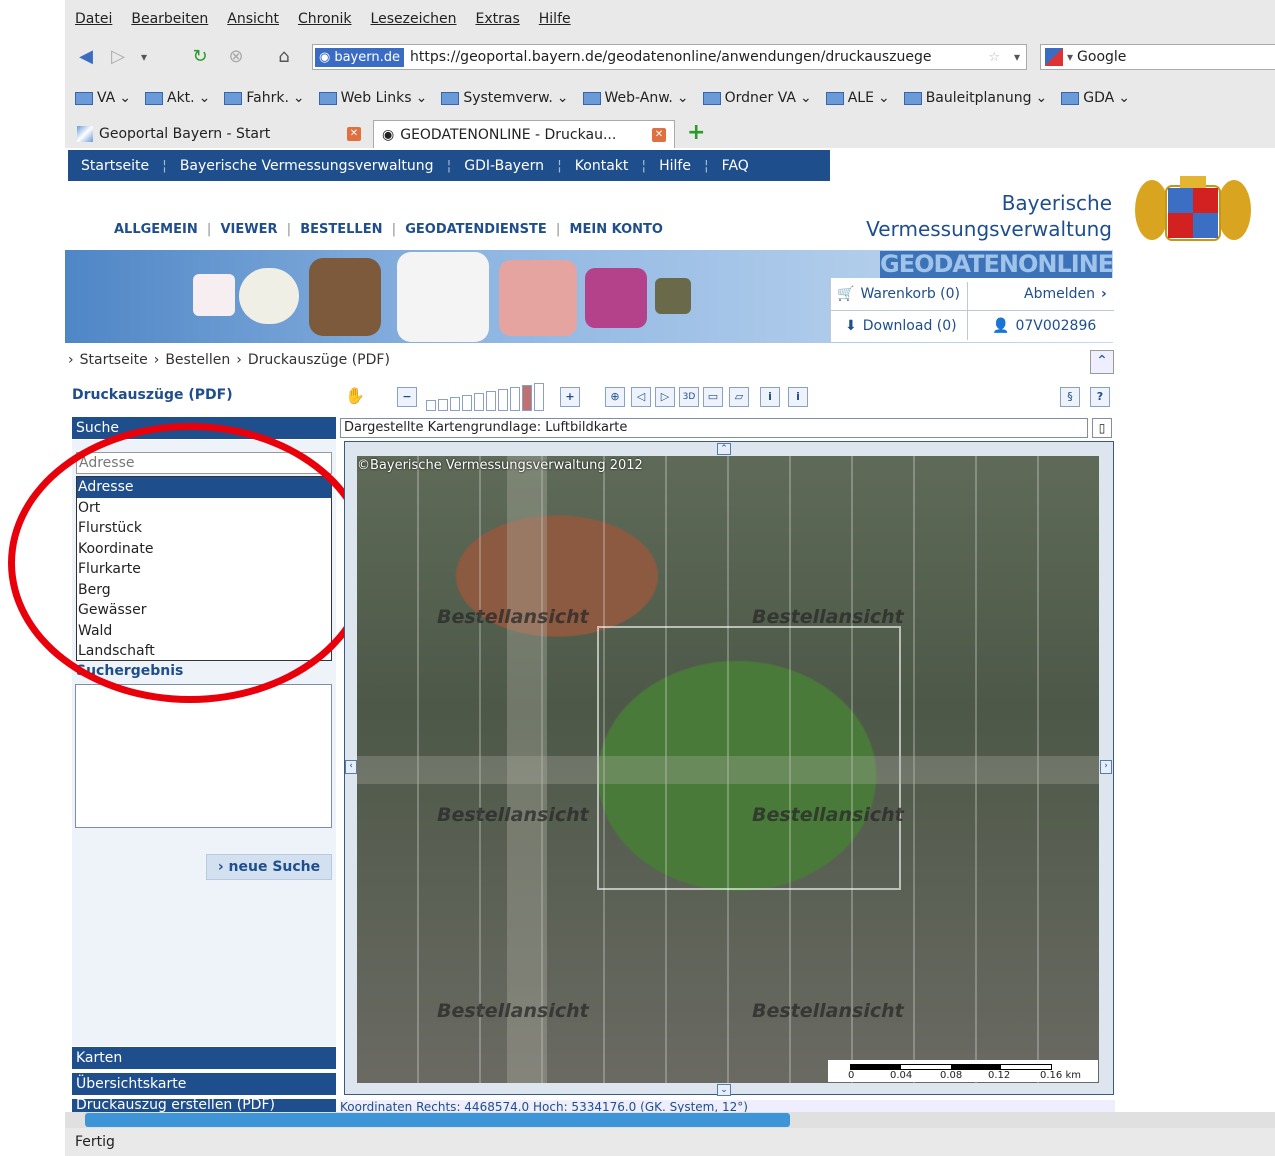 The image size is (1275, 1156). I want to click on bookmark-folder: Akt. ⌄, so click(177, 98).